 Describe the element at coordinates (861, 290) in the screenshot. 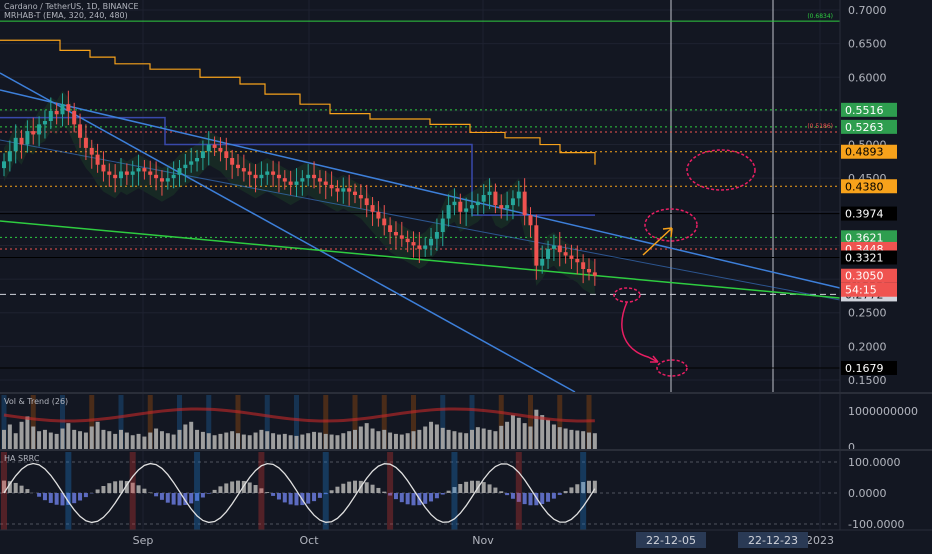

I see `countdown-label: 54:15` at that location.